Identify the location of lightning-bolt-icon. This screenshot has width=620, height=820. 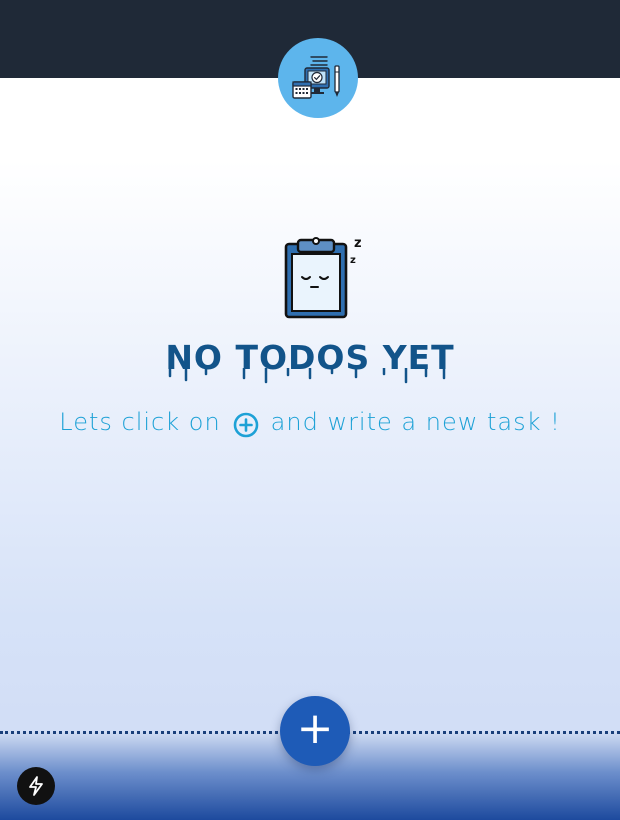
(36, 786).